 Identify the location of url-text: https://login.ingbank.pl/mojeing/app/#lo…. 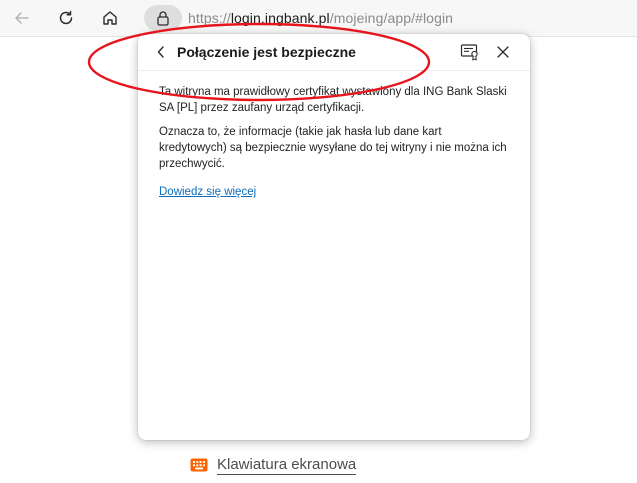
(320, 18).